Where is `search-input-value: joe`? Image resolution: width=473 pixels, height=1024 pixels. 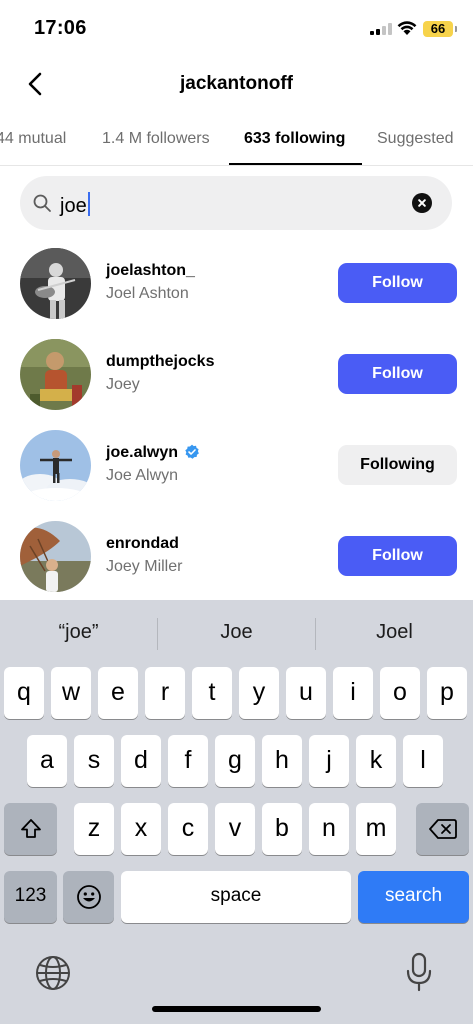 search-input-value: joe is located at coordinates (73, 206).